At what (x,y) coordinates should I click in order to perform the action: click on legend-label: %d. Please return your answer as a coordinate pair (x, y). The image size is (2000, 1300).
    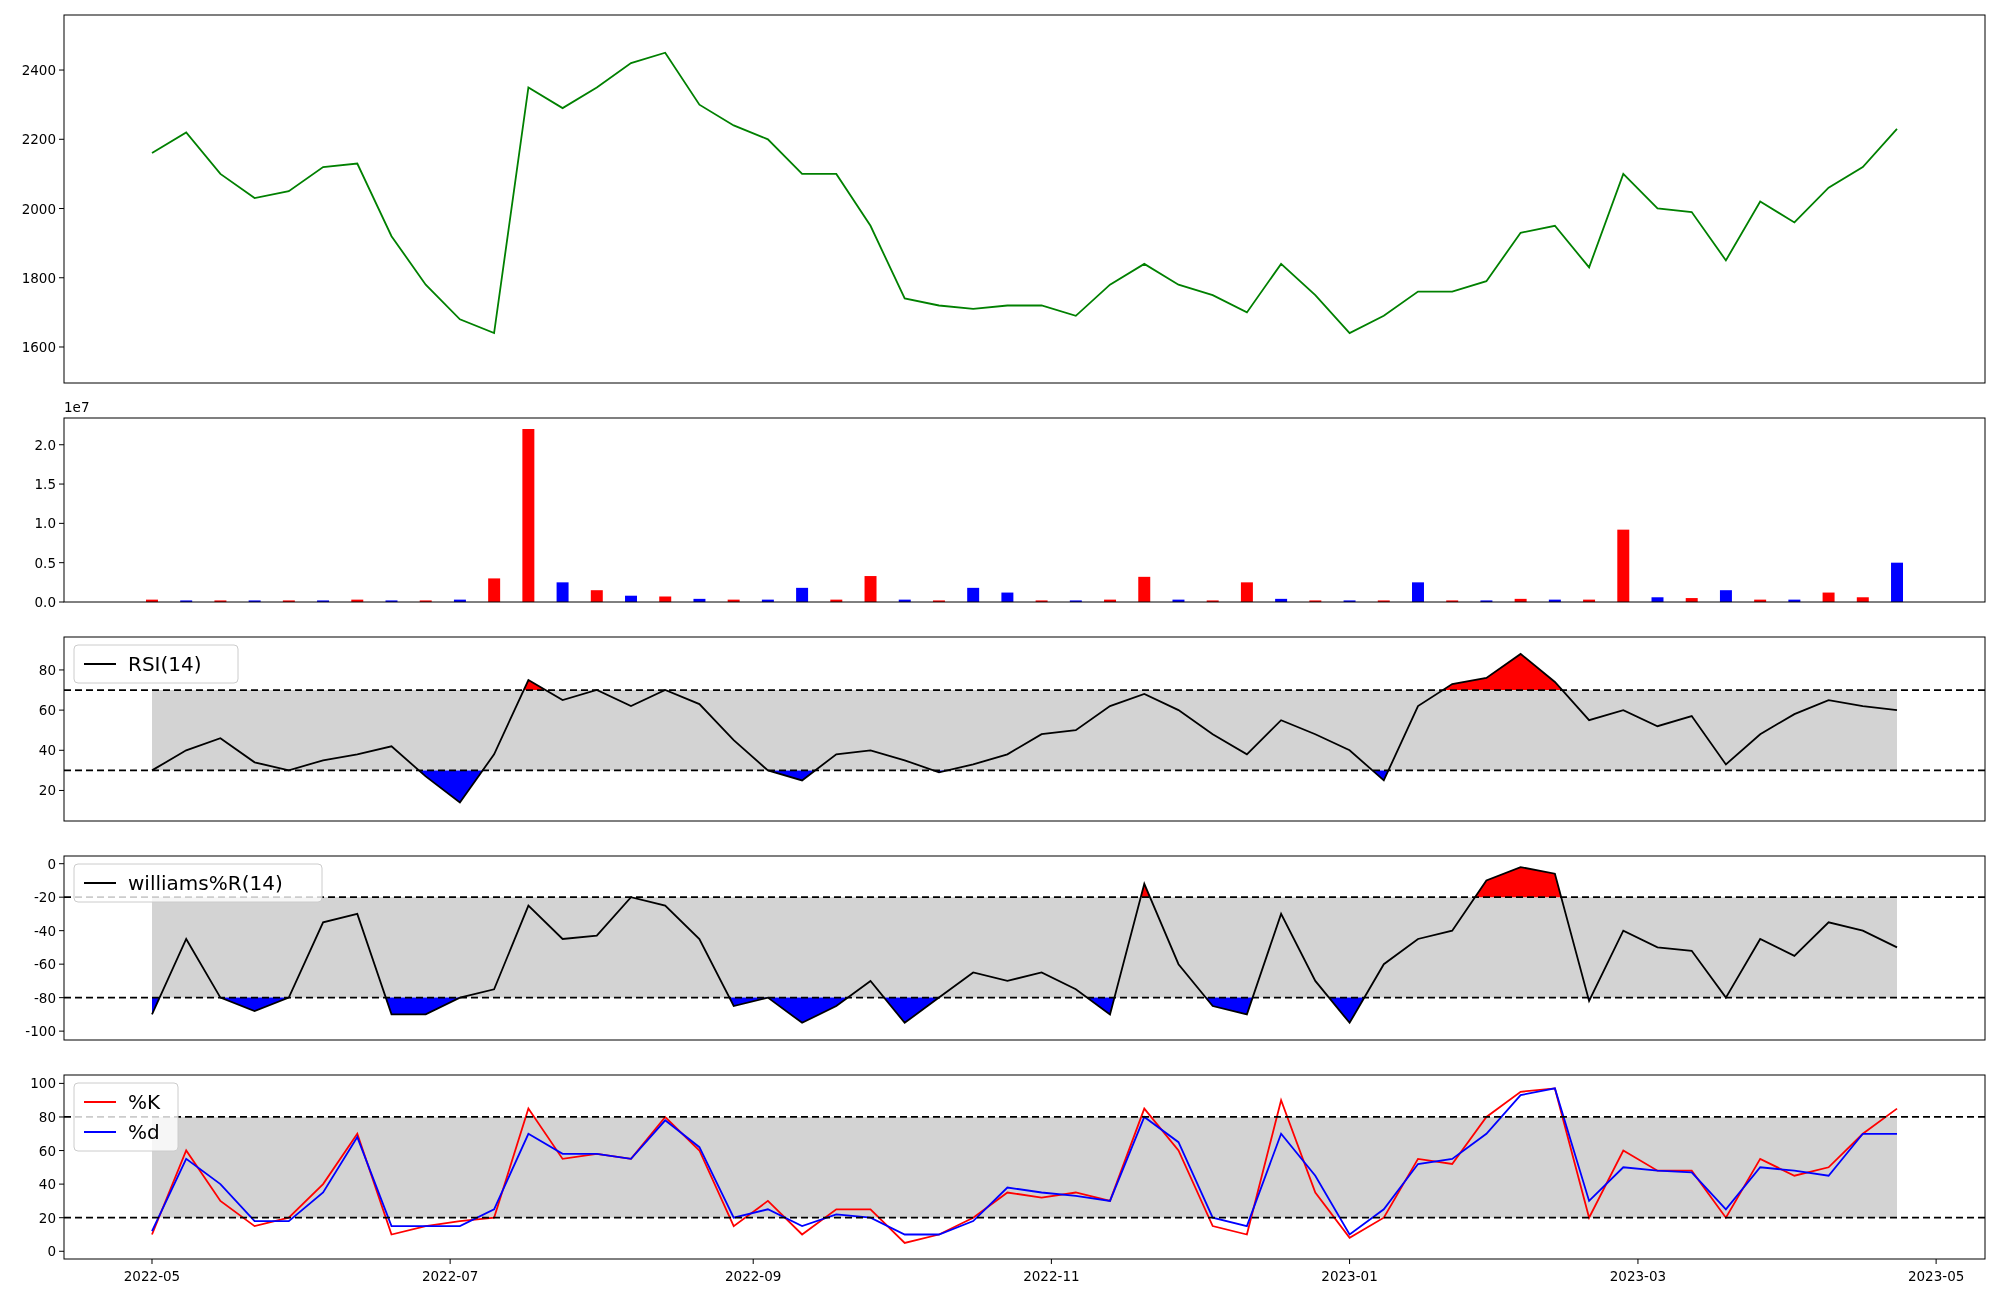
    Looking at the image, I should click on (144, 1132).